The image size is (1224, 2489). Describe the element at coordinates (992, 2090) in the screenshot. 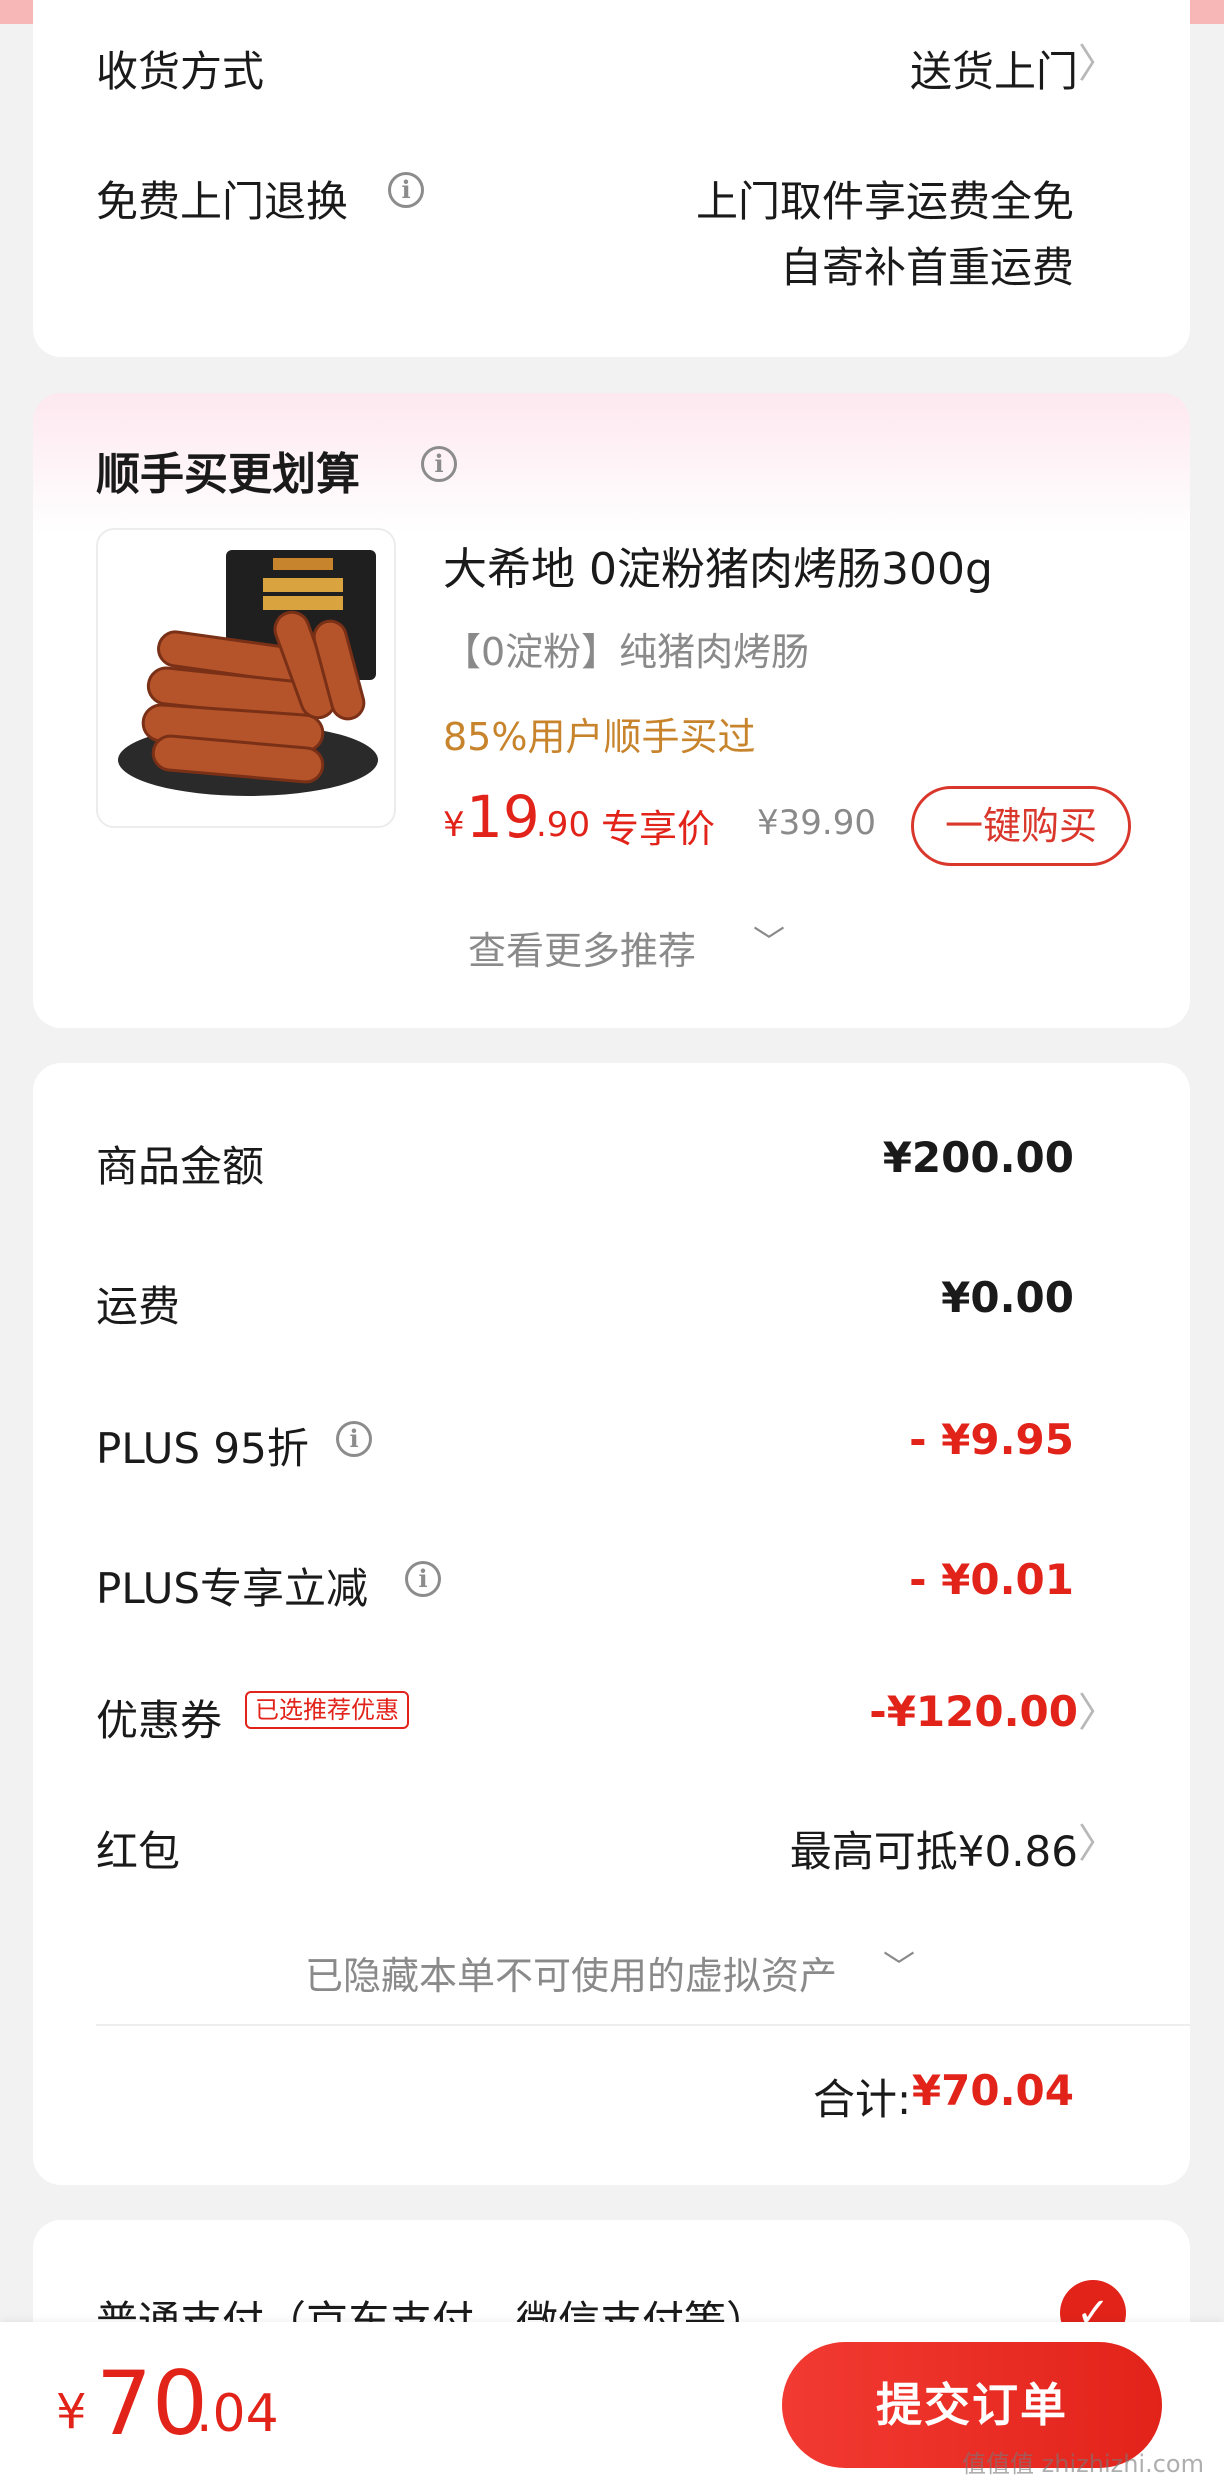

I see `total-value: ¥70.04` at that location.